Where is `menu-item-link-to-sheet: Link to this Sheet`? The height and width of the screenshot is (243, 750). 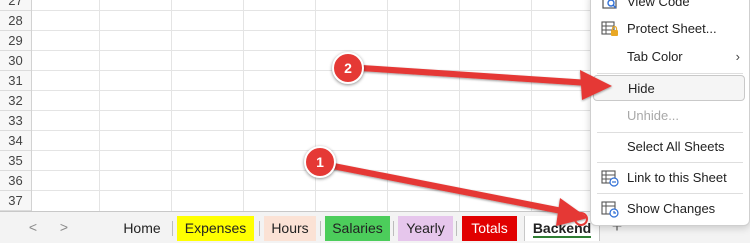
menu-item-link-to-sheet: Link to this Sheet is located at coordinates (670, 178).